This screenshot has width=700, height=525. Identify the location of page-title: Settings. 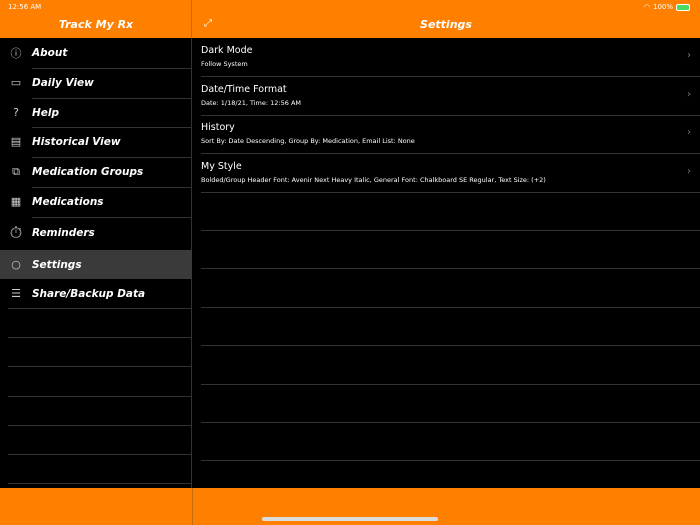
(446, 24).